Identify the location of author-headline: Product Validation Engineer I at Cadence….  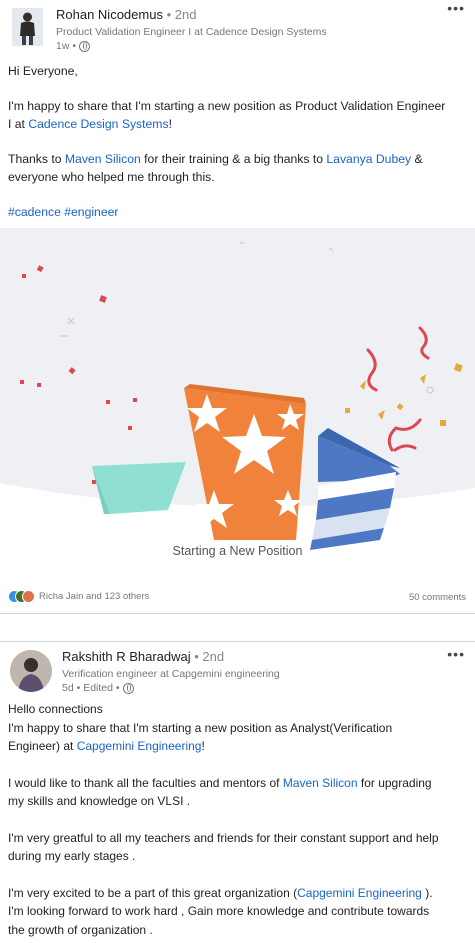
(191, 32).